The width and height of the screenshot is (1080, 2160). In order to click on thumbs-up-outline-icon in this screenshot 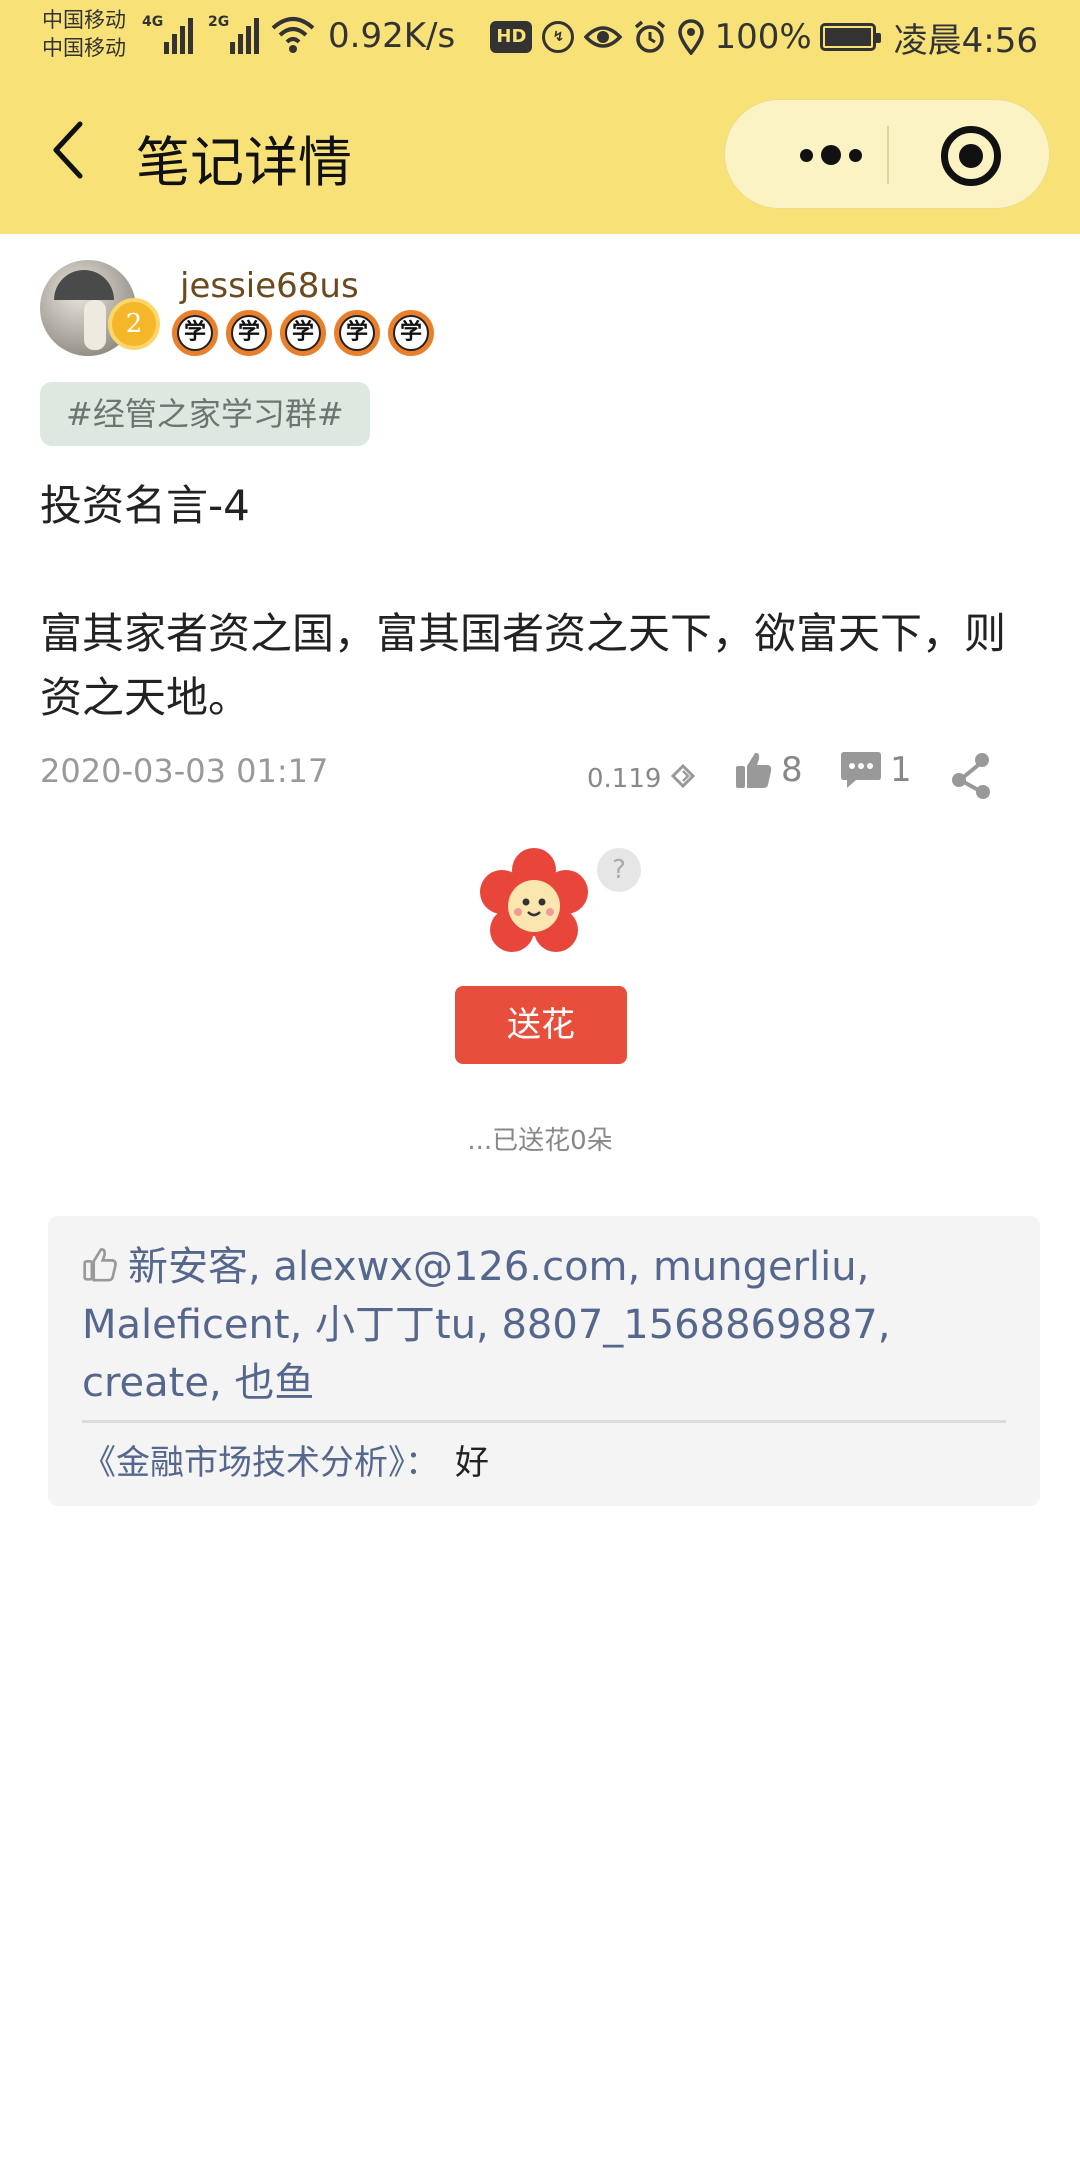, I will do `click(100, 1265)`.